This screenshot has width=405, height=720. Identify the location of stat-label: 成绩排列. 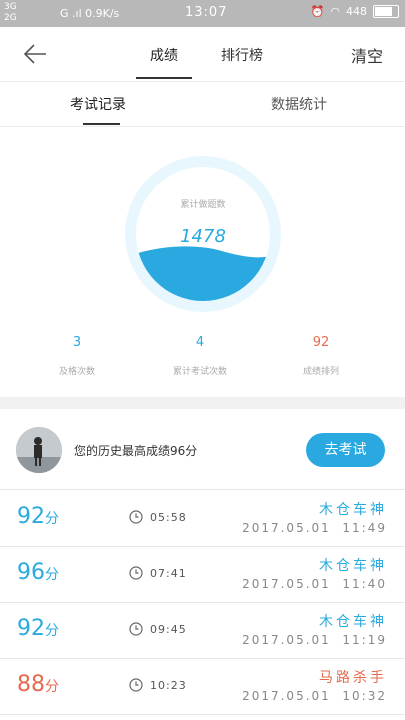
(320, 372).